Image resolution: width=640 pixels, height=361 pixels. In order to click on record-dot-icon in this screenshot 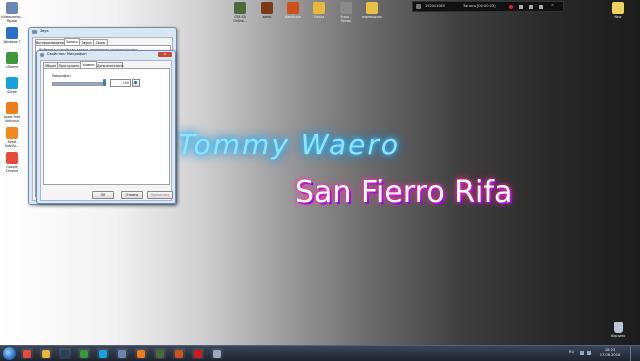, I will do `click(511, 6)`.